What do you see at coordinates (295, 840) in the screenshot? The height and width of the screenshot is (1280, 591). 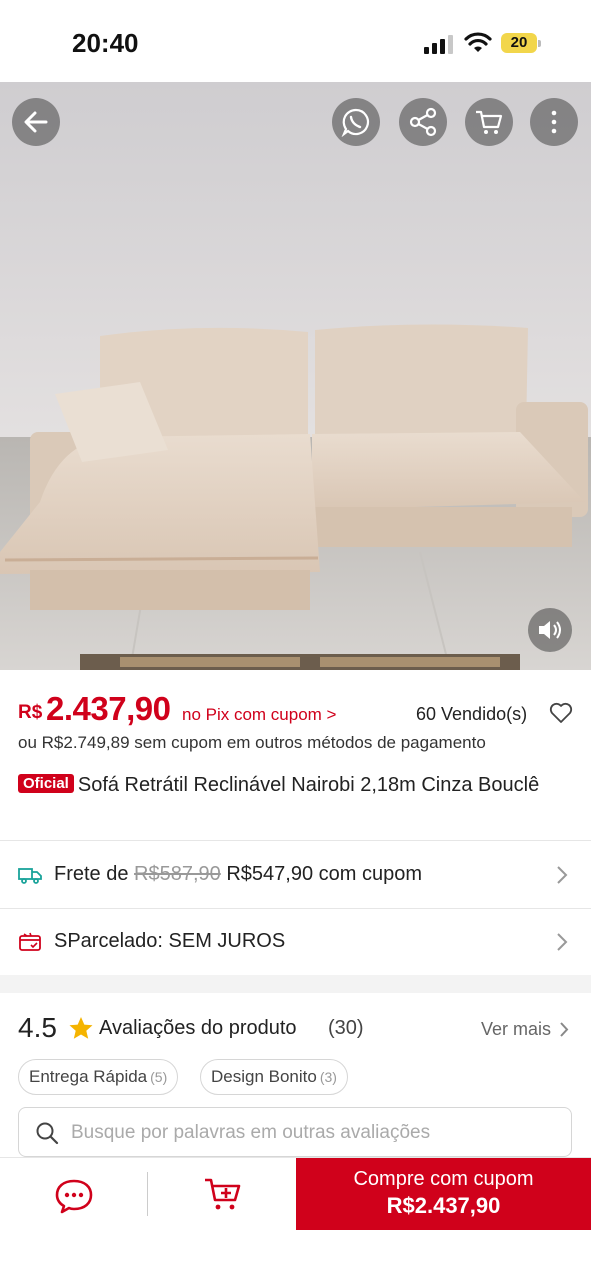 I see `divider` at bounding box center [295, 840].